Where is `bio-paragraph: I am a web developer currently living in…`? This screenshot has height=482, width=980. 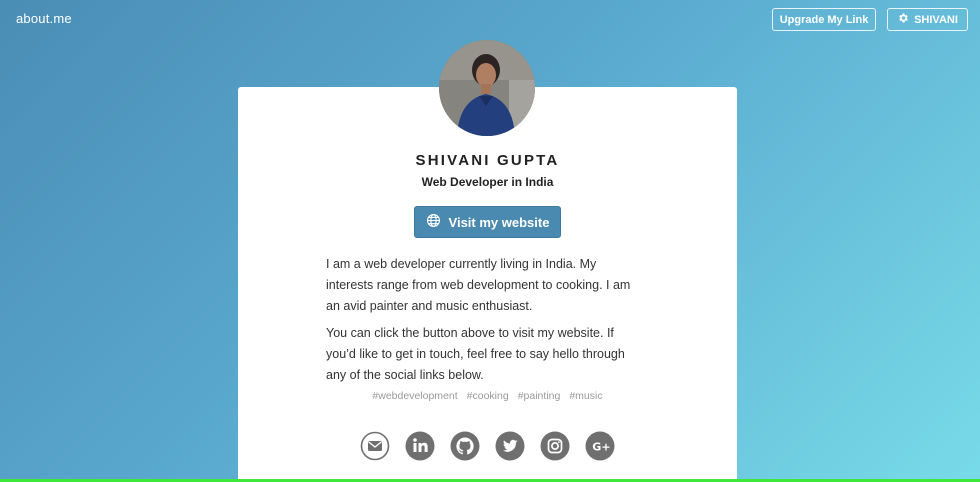 bio-paragraph: I am a web developer currently living in… is located at coordinates (478, 285).